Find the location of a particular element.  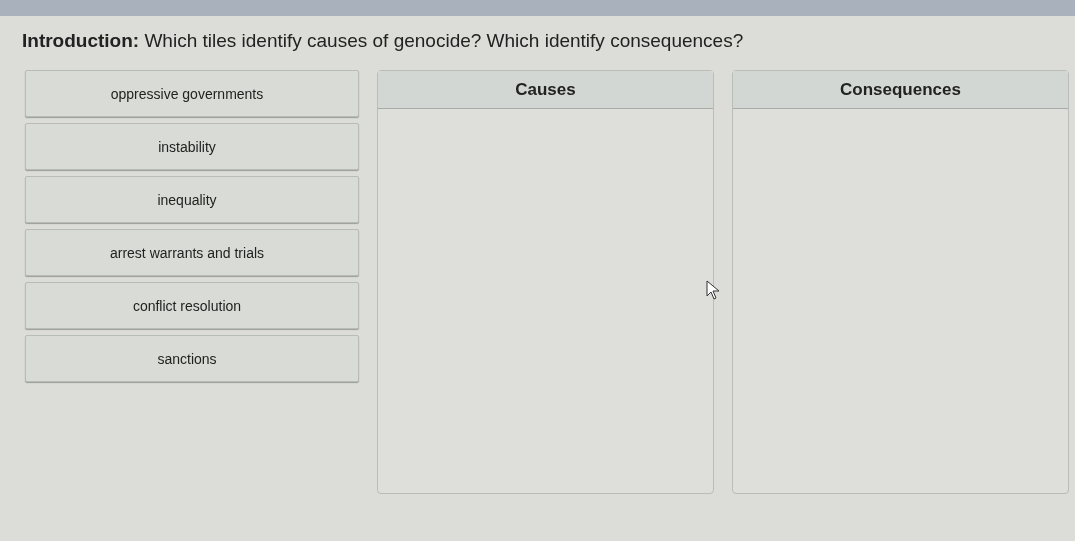

cursor-icon is located at coordinates (713, 290).